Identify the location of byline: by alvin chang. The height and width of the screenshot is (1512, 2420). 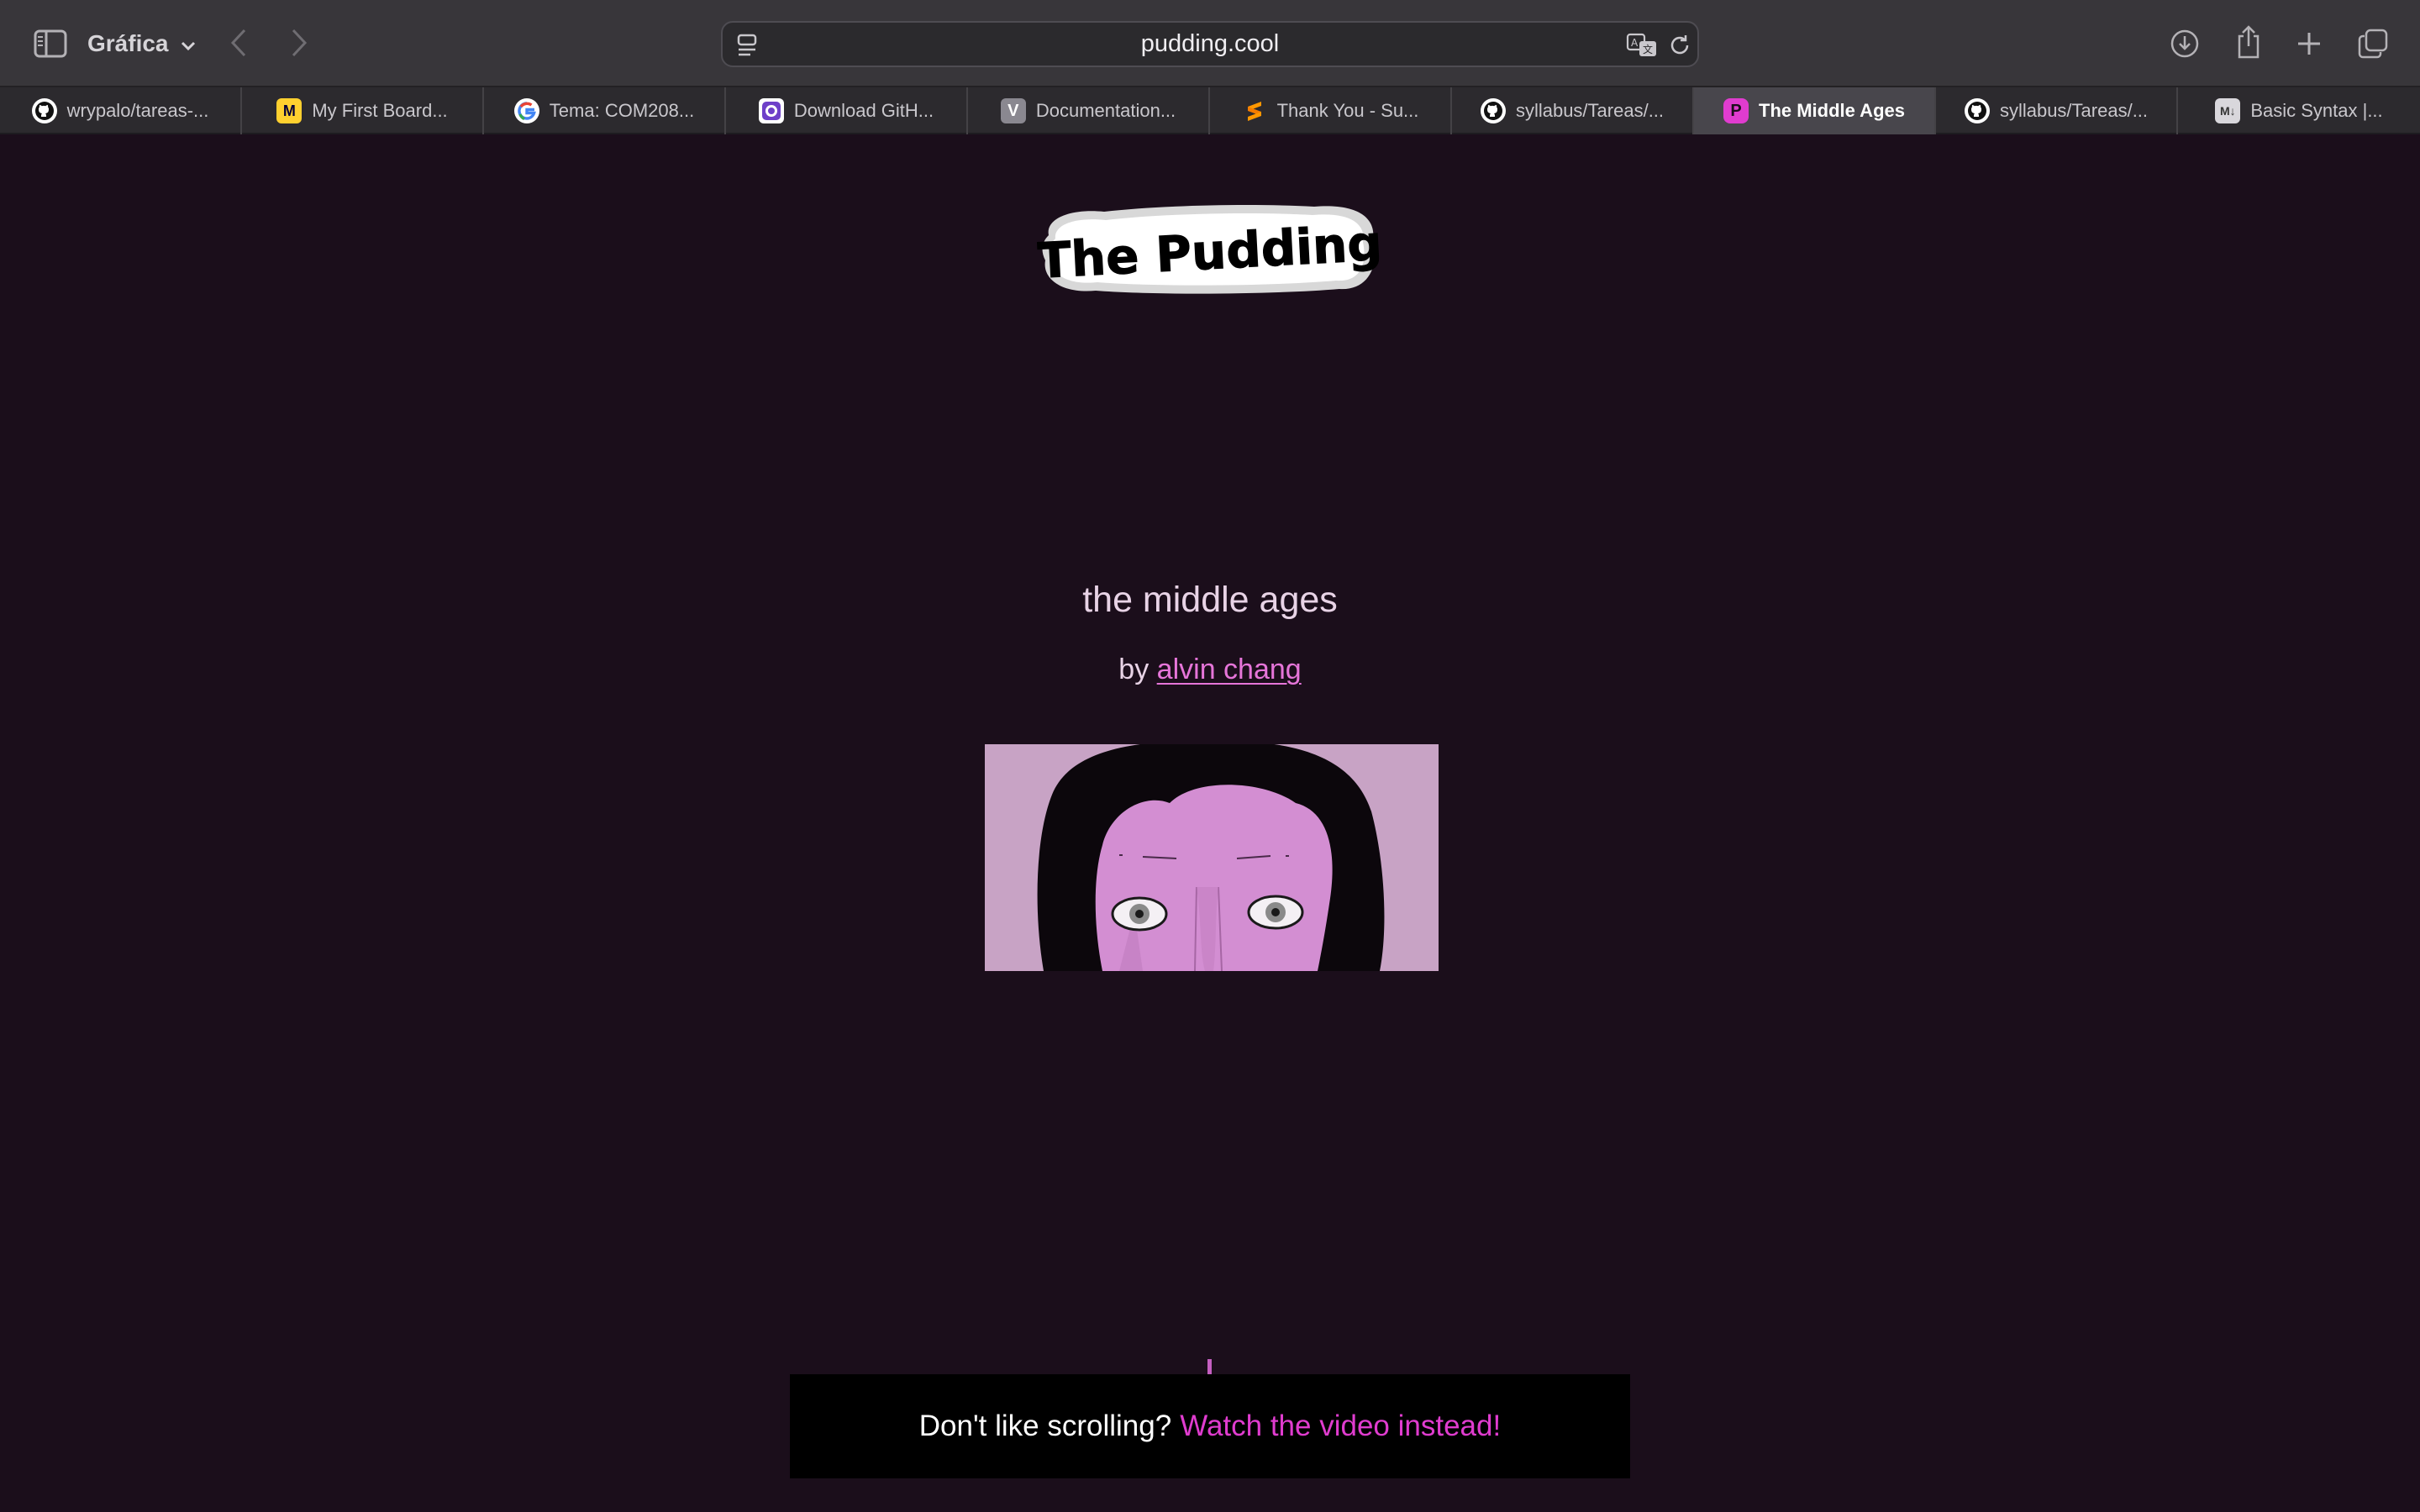
(1210, 670).